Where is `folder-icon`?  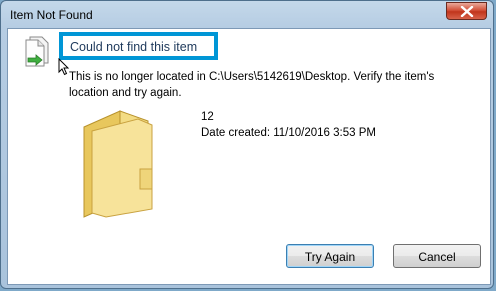
folder-icon is located at coordinates (118, 164).